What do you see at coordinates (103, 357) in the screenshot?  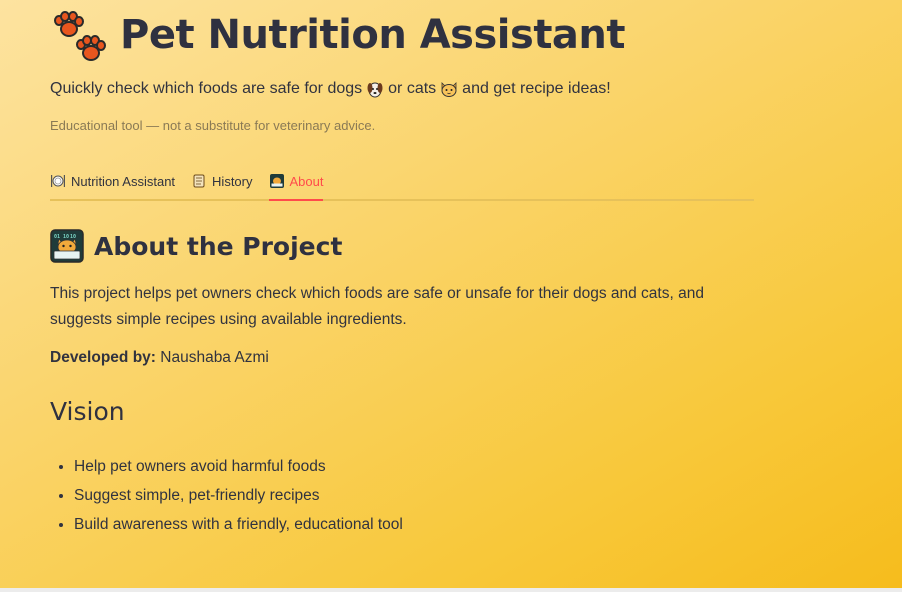 I see `developed-by-label: Developed by:` at bounding box center [103, 357].